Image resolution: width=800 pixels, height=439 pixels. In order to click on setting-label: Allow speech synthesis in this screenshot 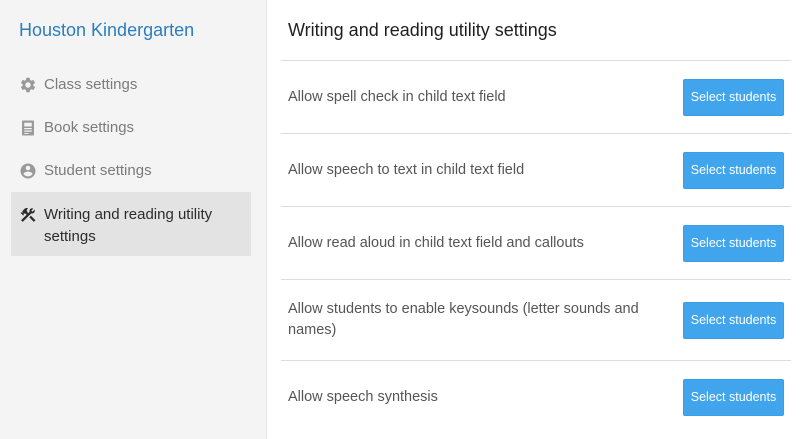, I will do `click(363, 396)`.